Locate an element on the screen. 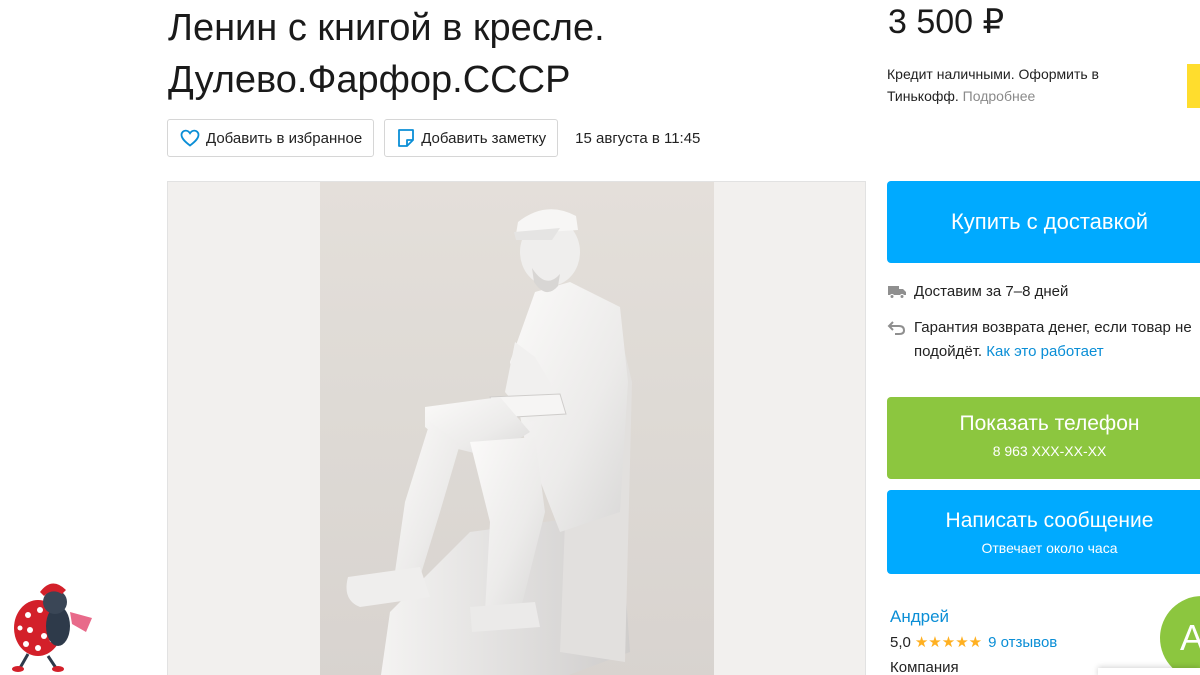  title-line-2: Дулево.Фарфор.СССР is located at coordinates (369, 80).